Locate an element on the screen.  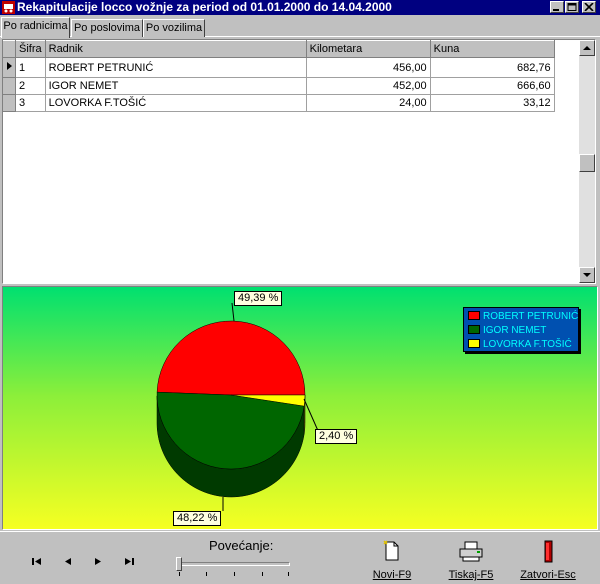
column-header-sifra: Šifra is located at coordinates (30, 49).